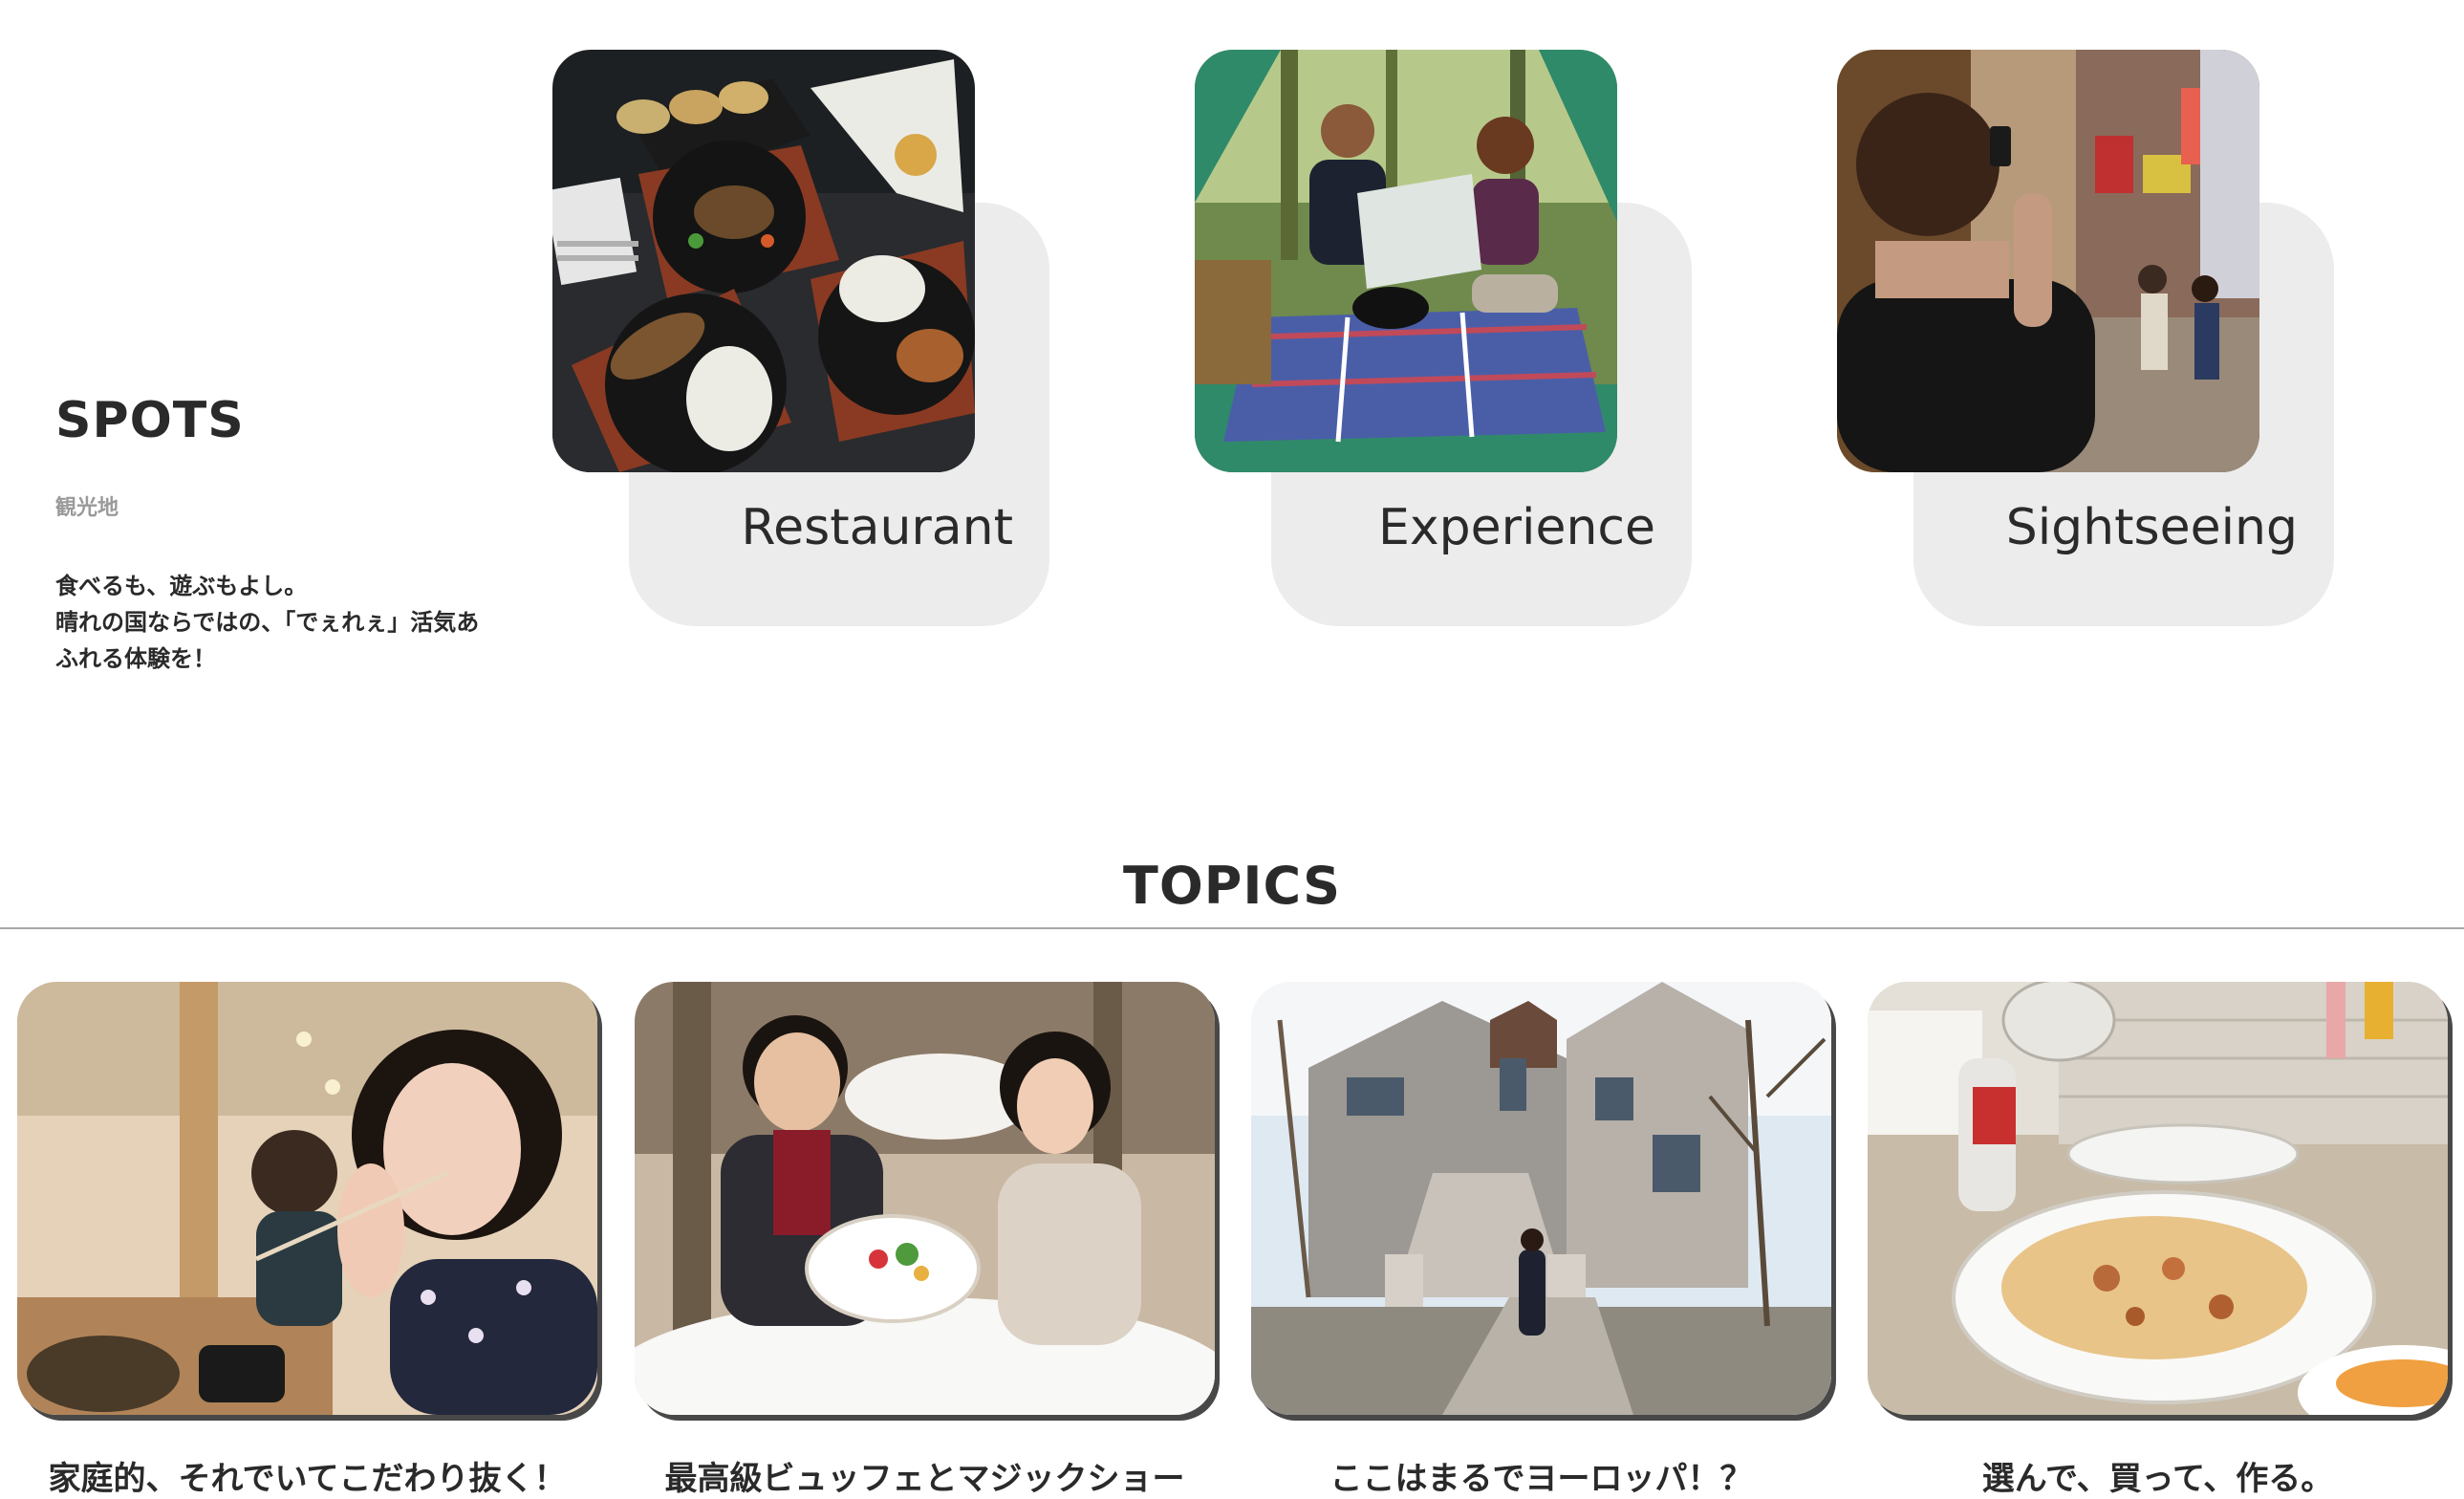 The width and height of the screenshot is (2464, 1499). I want to click on european-castle-photo, so click(1541, 1198).